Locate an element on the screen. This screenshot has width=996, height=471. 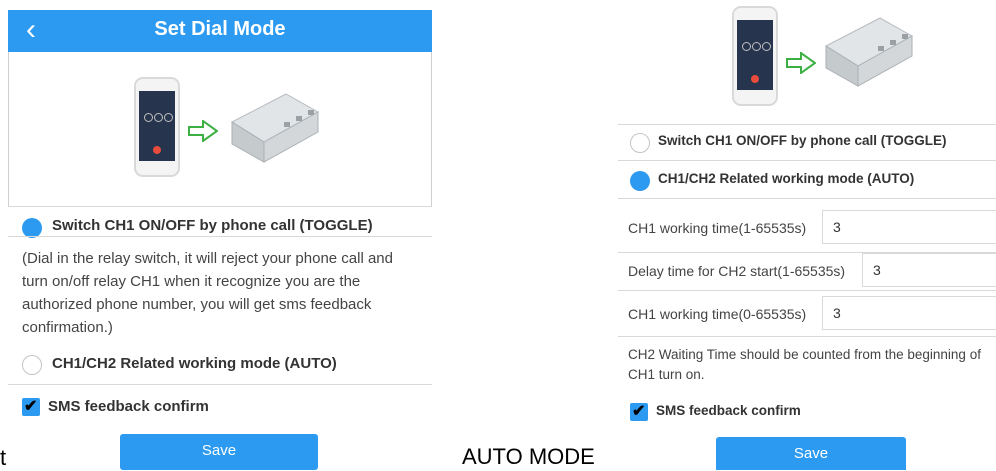
ch1-working-time-zero-input: 3 is located at coordinates (909, 313).